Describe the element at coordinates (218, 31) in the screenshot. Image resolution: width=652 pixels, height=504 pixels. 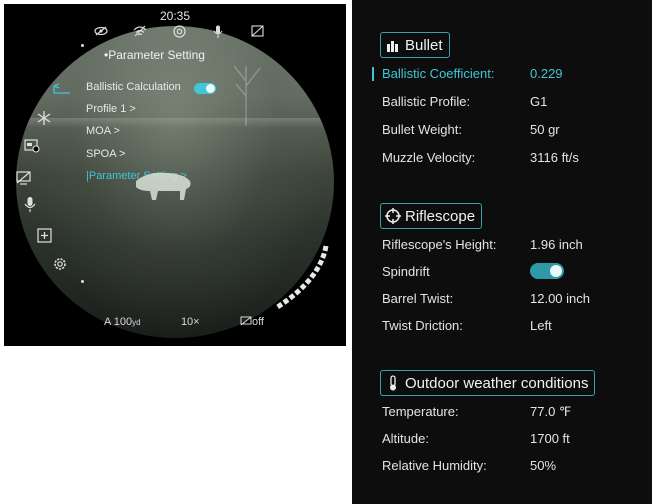
I see `mic-icon` at that location.